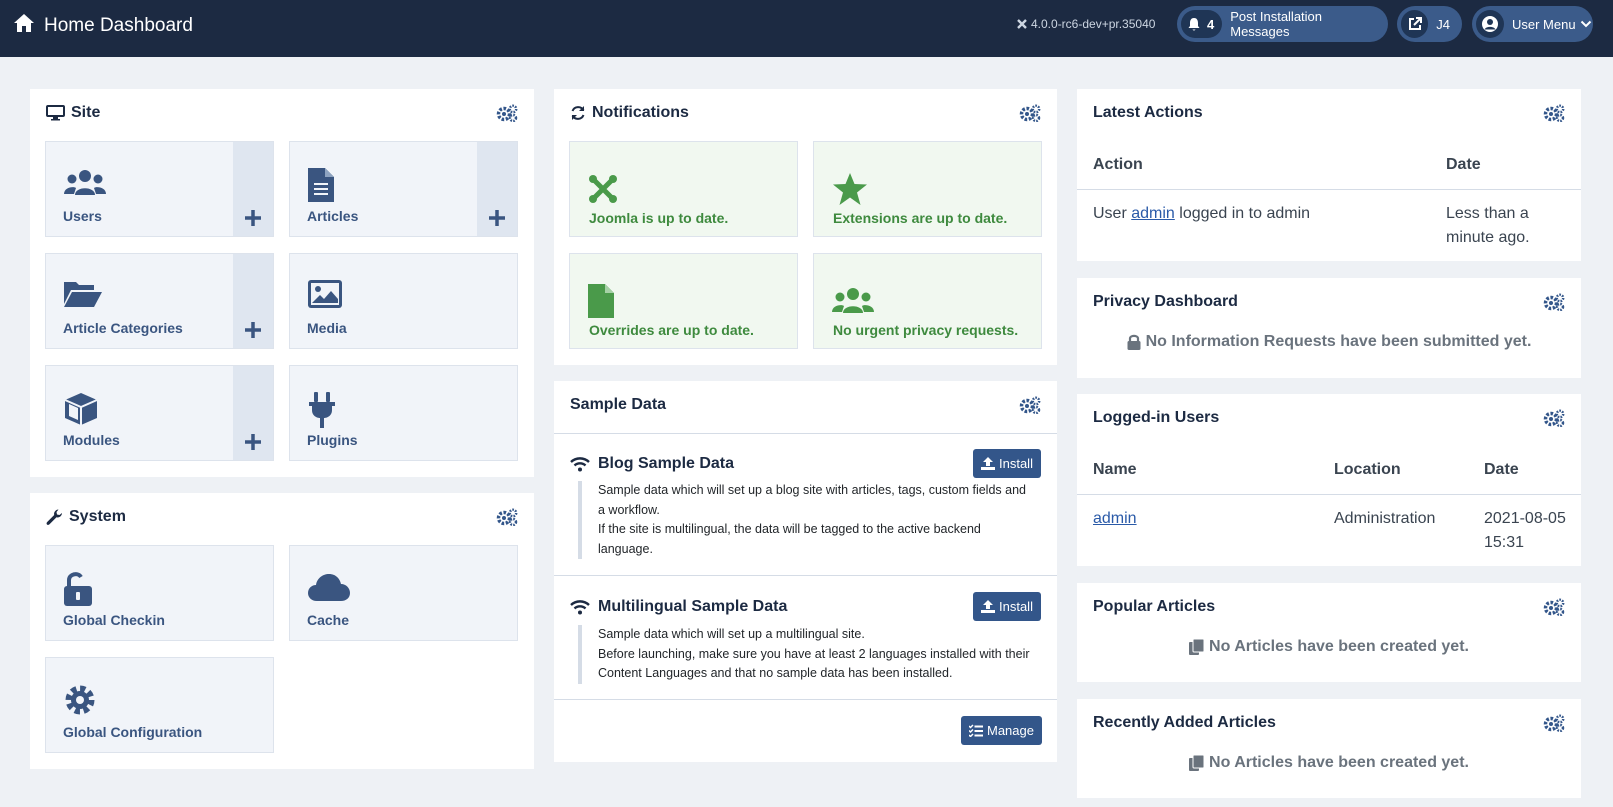 The image size is (1613, 807). What do you see at coordinates (640, 112) in the screenshot?
I see `notifications-card-title: Notifications` at bounding box center [640, 112].